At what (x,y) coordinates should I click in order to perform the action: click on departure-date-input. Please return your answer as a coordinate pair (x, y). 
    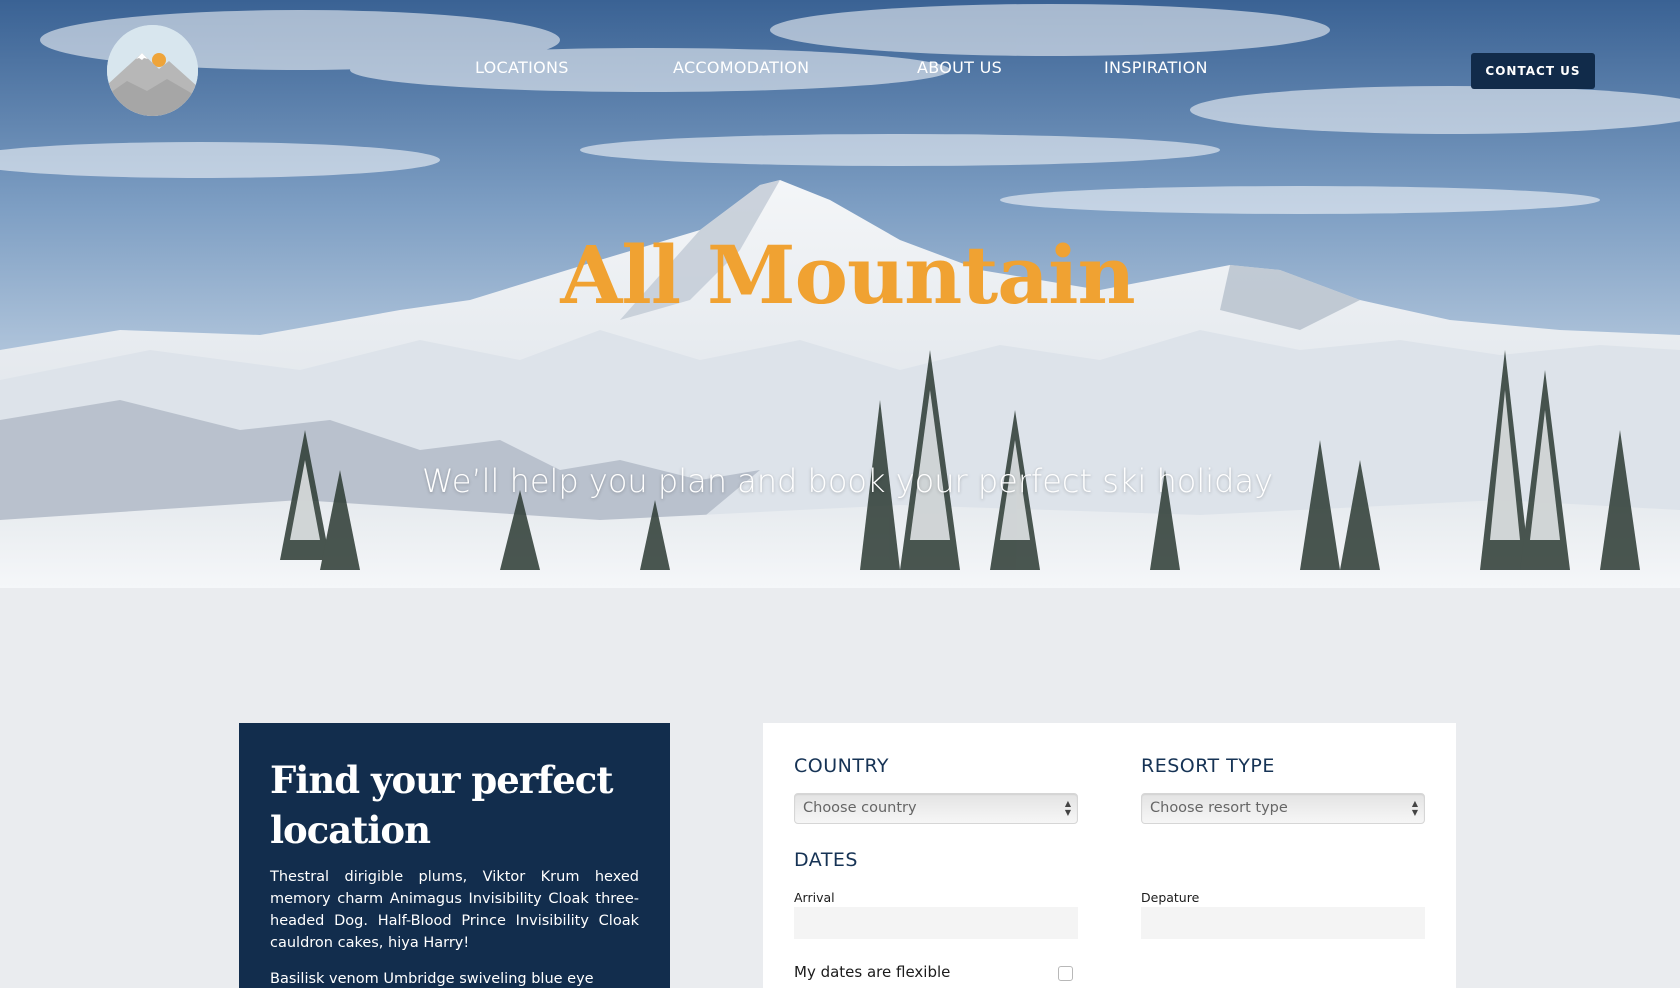
    Looking at the image, I should click on (1283, 923).